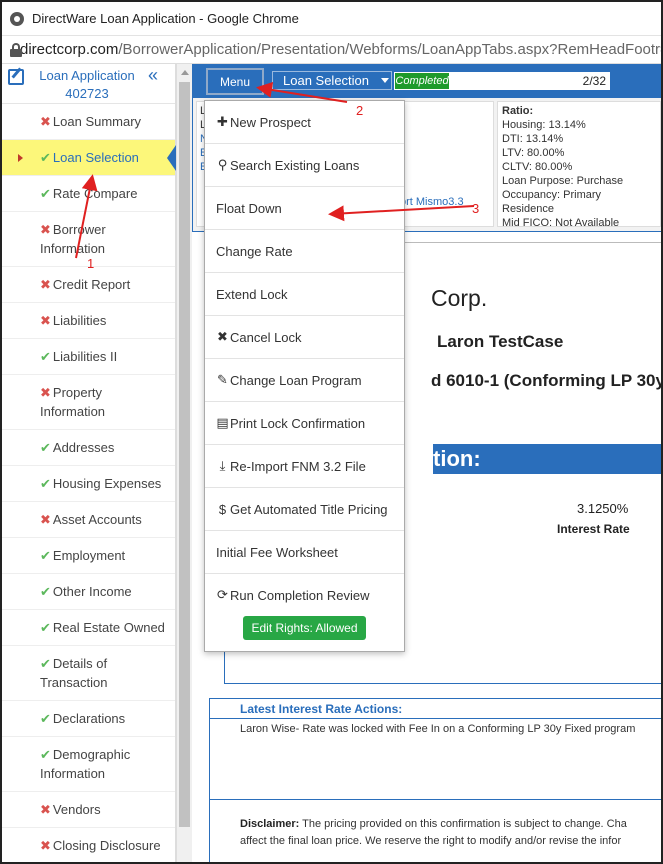  I want to click on refresh-icon: ⟳, so click(222, 594).